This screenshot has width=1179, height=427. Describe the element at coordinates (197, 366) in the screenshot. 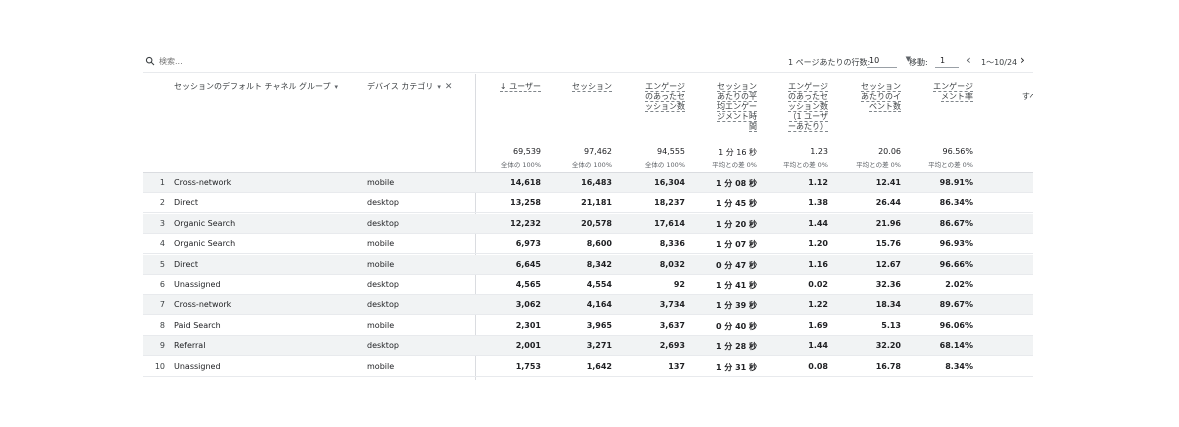

I see `cell-channel-group: Unassigned` at that location.